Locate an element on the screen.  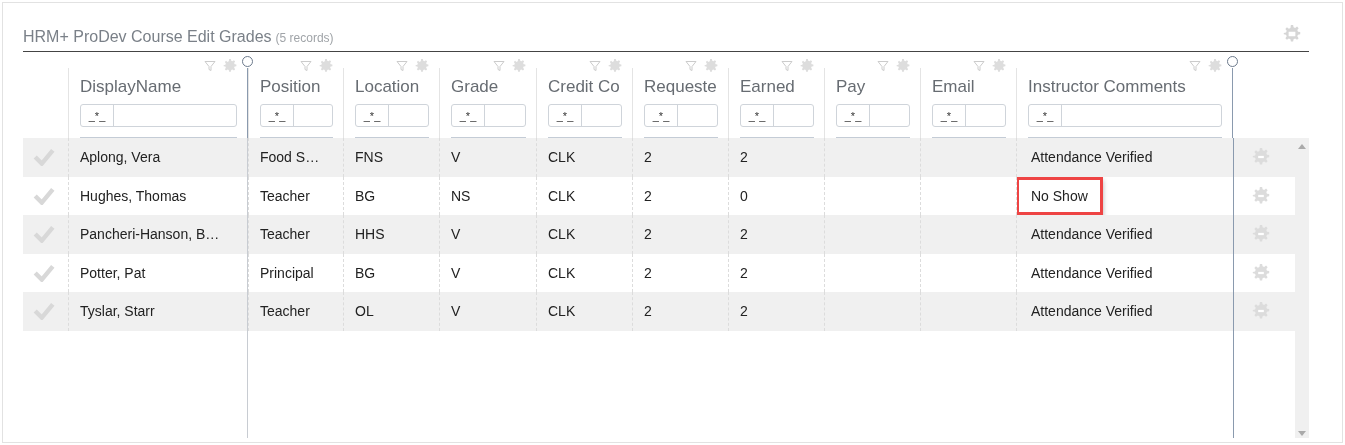
column-header: Grade is located at coordinates (475, 88).